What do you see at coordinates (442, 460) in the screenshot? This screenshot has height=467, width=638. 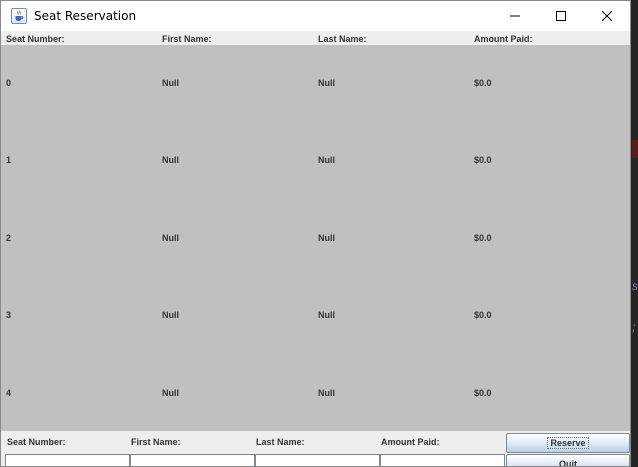 I see `amount-paid-field` at bounding box center [442, 460].